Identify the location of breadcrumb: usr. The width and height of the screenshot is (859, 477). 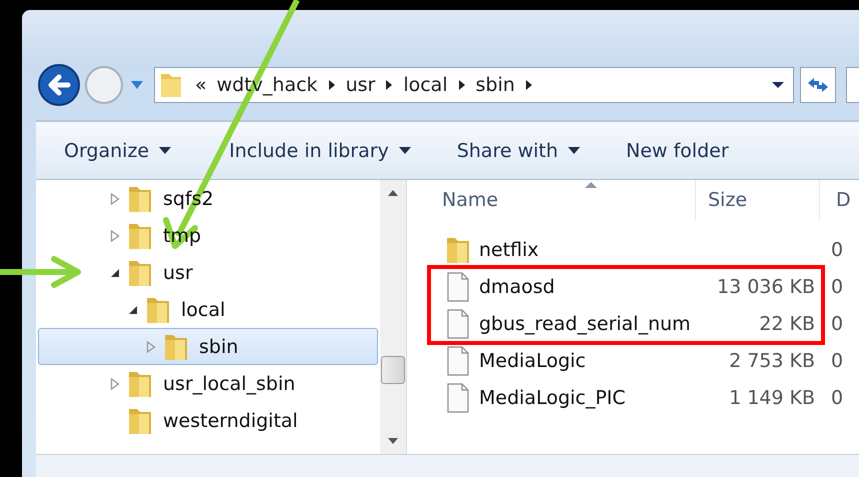
(361, 85).